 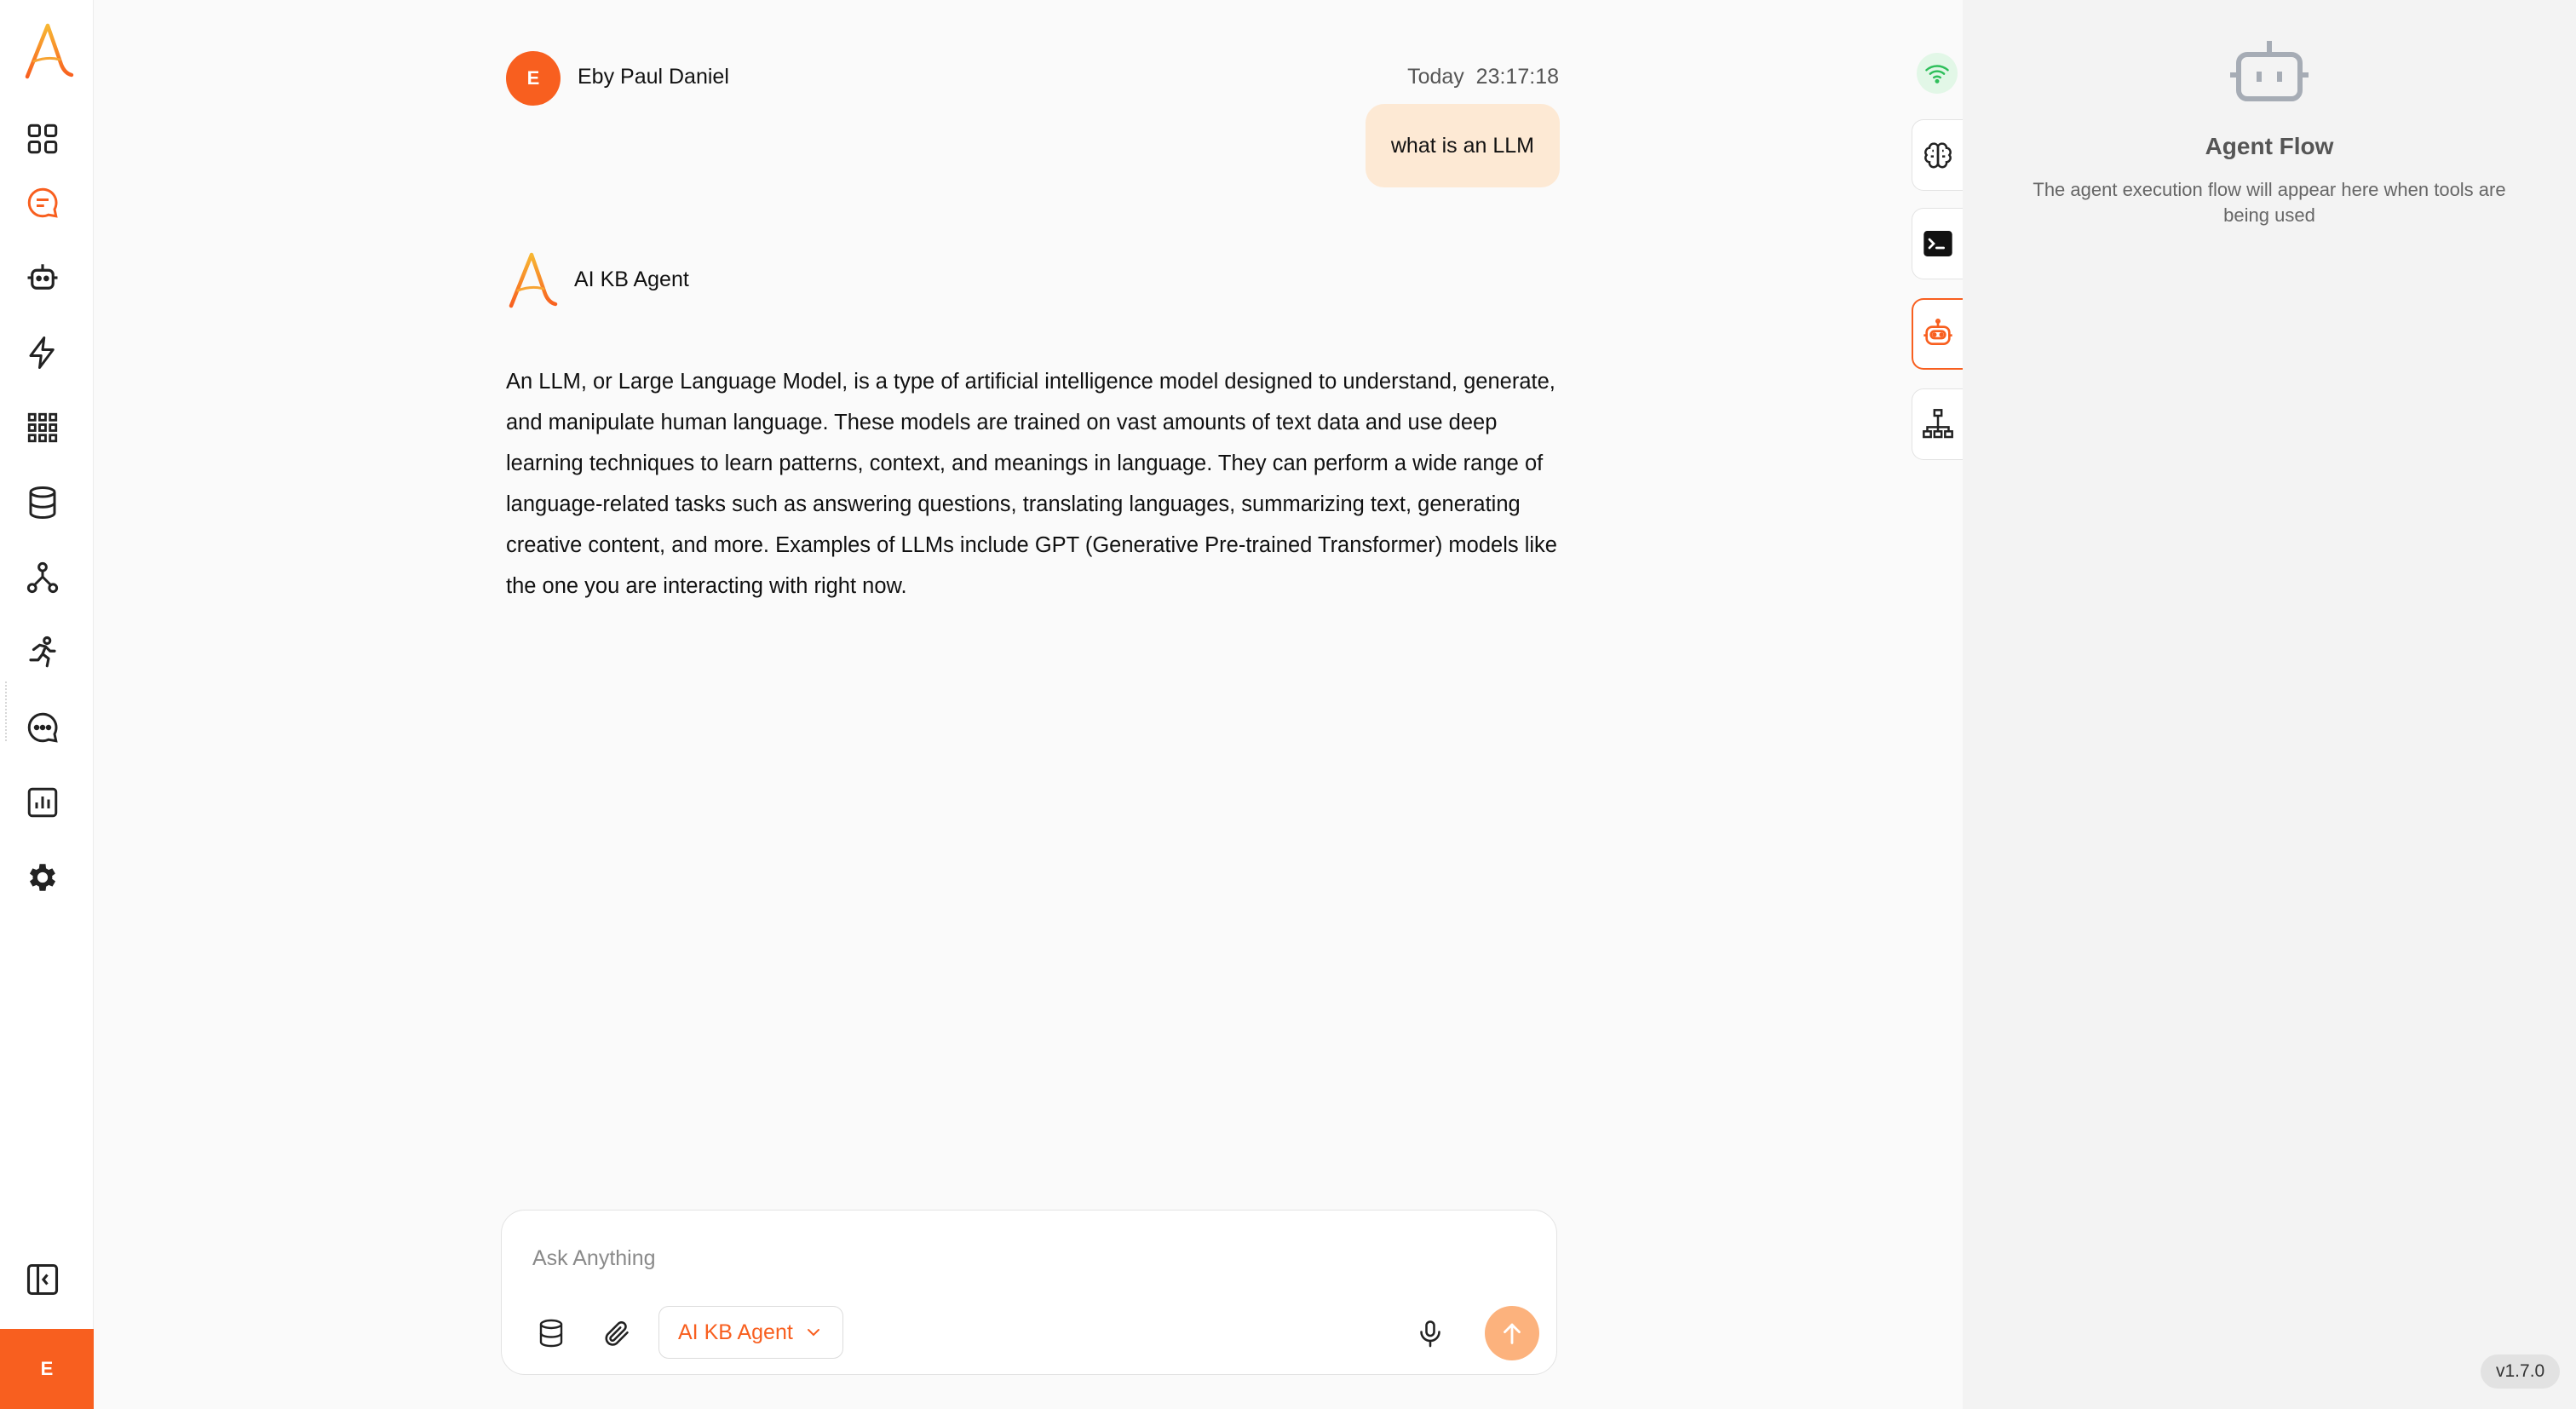 What do you see at coordinates (43, 802) in the screenshot?
I see `bar-chart-icon` at bounding box center [43, 802].